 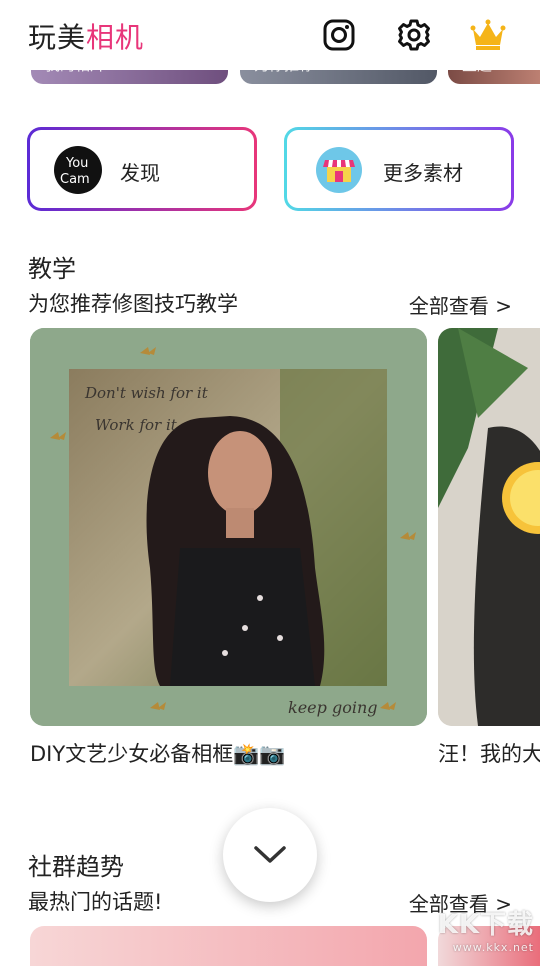 What do you see at coordinates (489, 754) in the screenshot?
I see `tutorial-card-caption: 汪！我的大` at bounding box center [489, 754].